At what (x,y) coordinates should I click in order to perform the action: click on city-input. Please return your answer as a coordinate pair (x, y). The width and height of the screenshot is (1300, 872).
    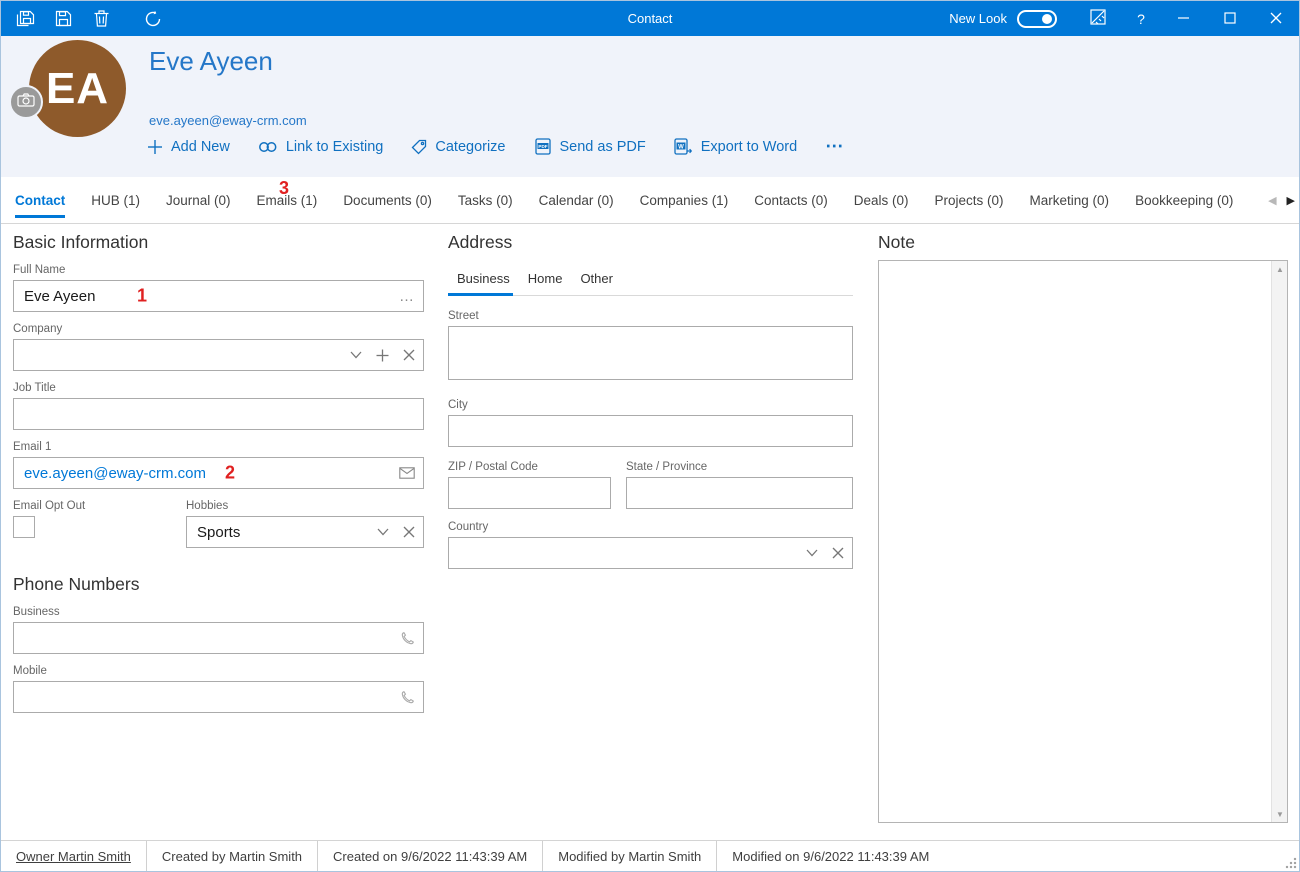
    Looking at the image, I should click on (650, 431).